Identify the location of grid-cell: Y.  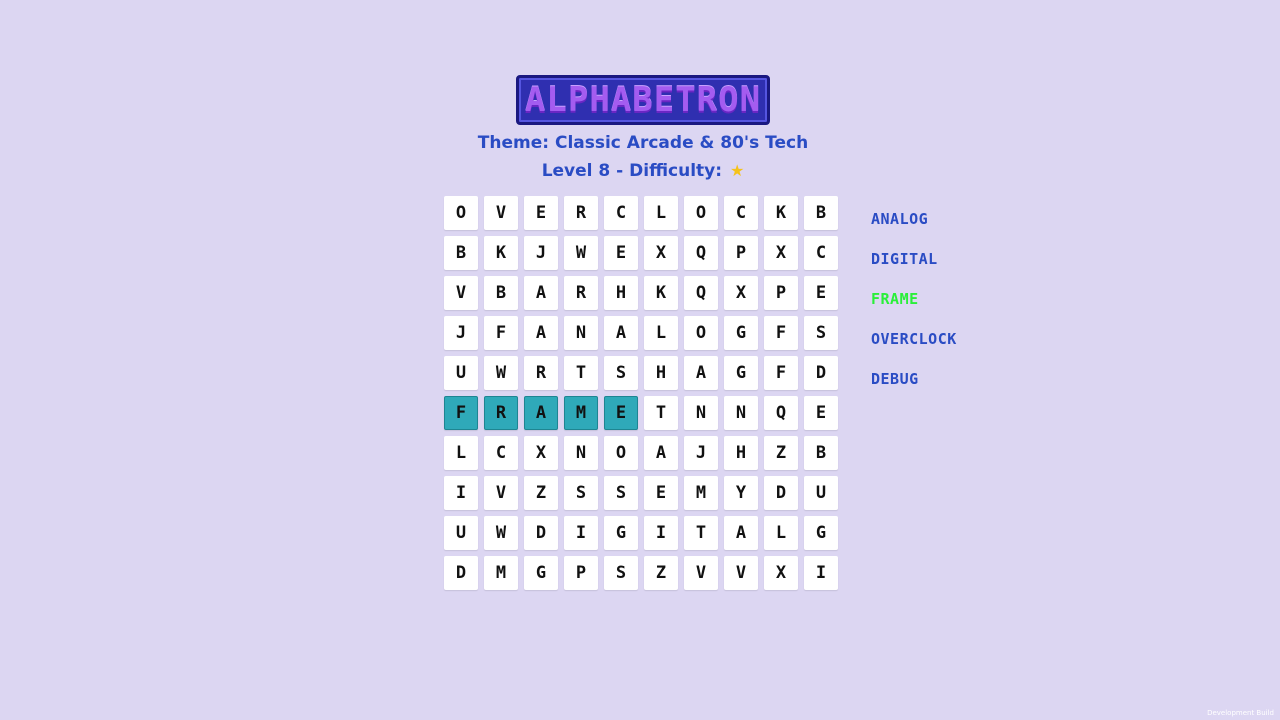
(741, 493).